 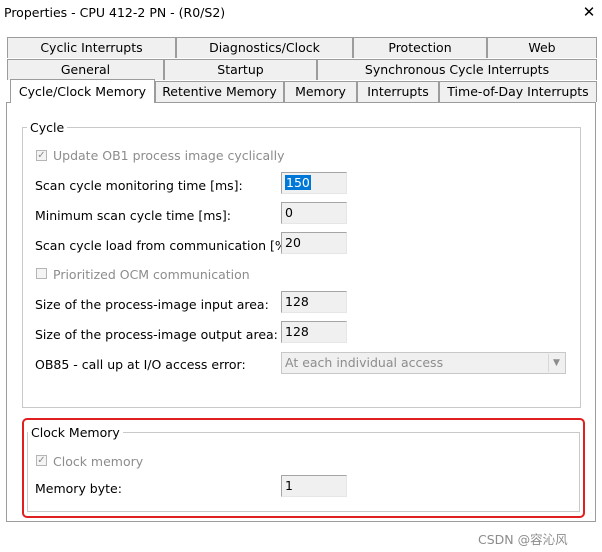 I want to click on tab-cycle-clock-memory: Cycle/Clock Memory, so click(x=82, y=91).